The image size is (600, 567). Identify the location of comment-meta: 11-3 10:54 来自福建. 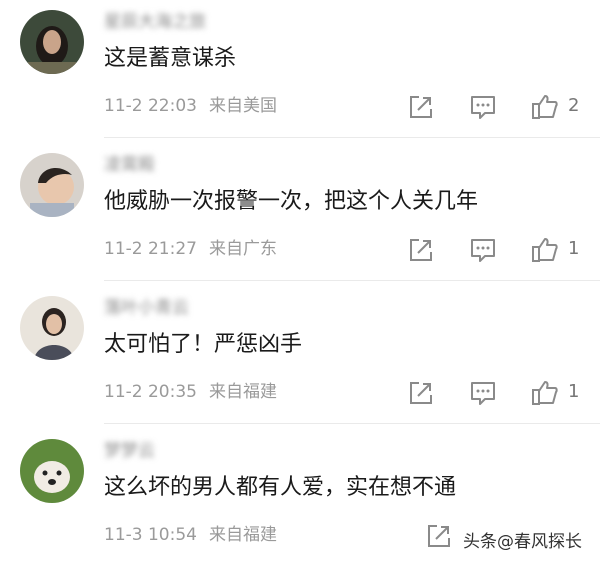
(190, 535).